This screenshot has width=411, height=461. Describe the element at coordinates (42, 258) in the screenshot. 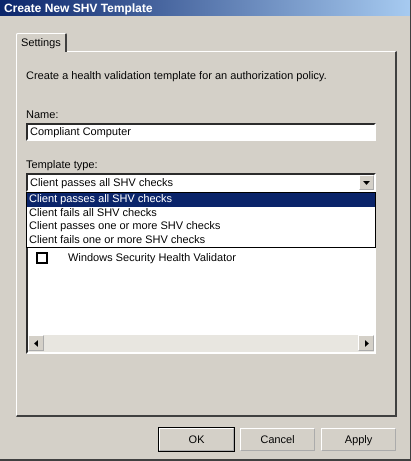

I see `checkbox` at that location.